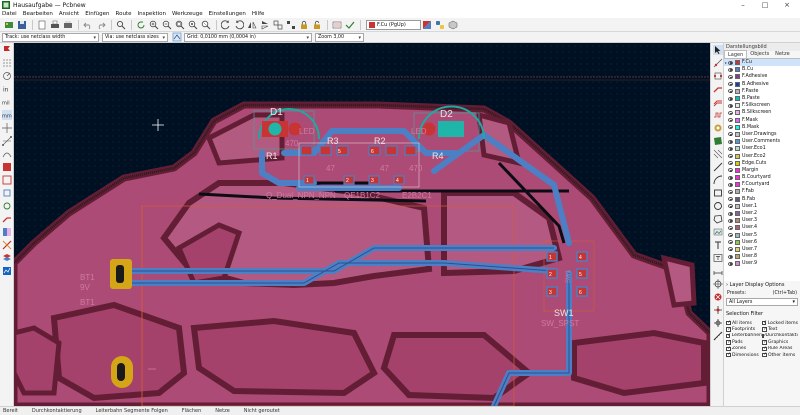  What do you see at coordinates (762, 134) in the screenshot?
I see `layer-row: User.Drawings` at bounding box center [762, 134].